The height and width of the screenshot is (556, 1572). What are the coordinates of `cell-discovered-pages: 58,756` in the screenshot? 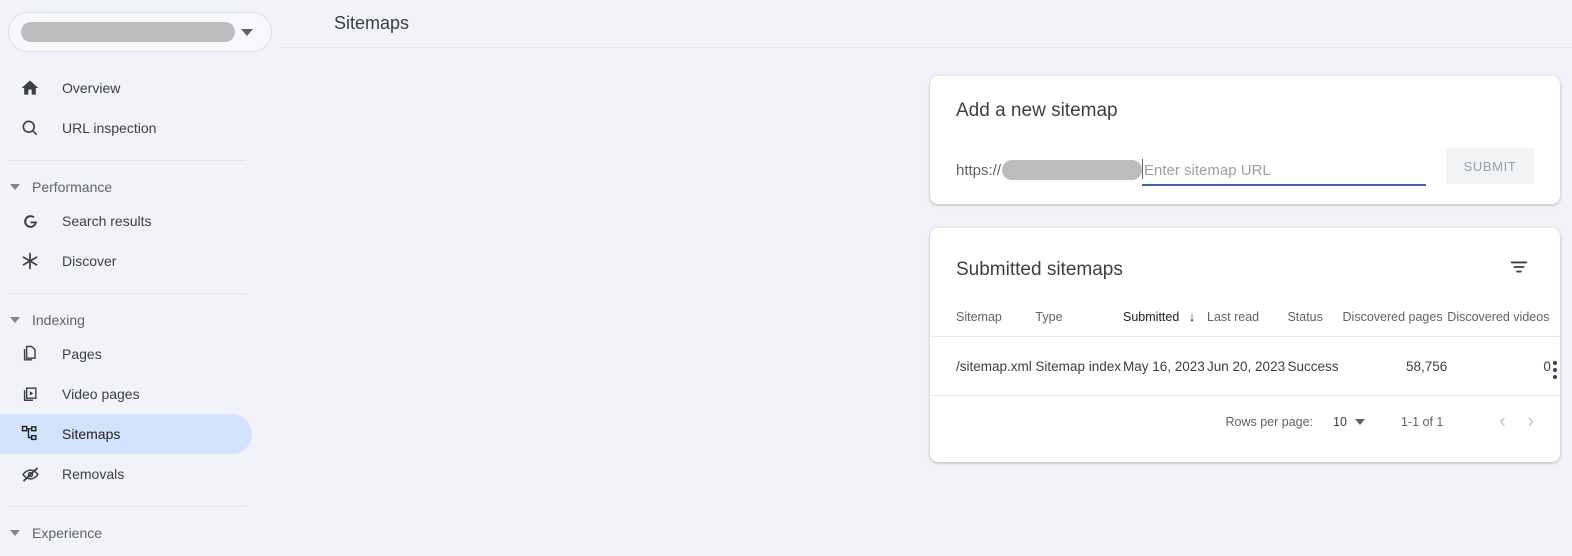 It's located at (1395, 366).